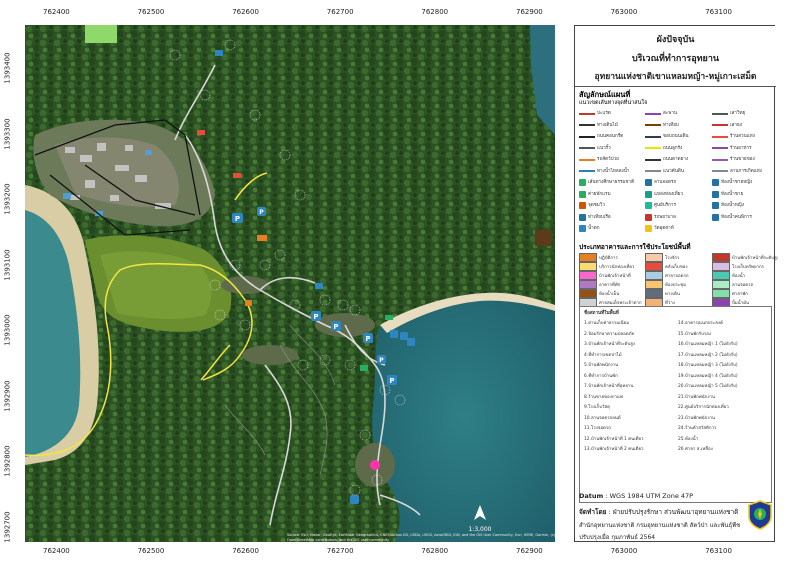  What do you see at coordinates (676, 285) in the screenshot?
I see `landuse-label: ห้องประชุม` at bounding box center [676, 285].